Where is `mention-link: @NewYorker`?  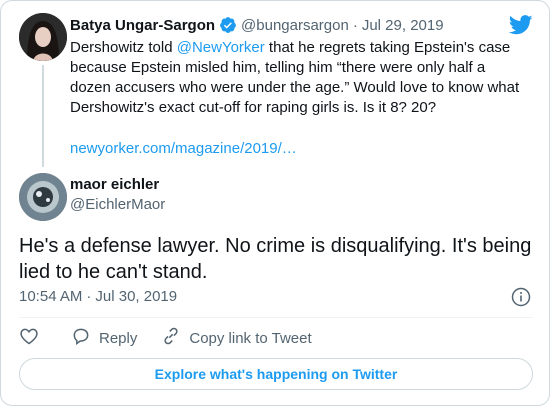
mention-link: @NewYorker is located at coordinates (221, 47).